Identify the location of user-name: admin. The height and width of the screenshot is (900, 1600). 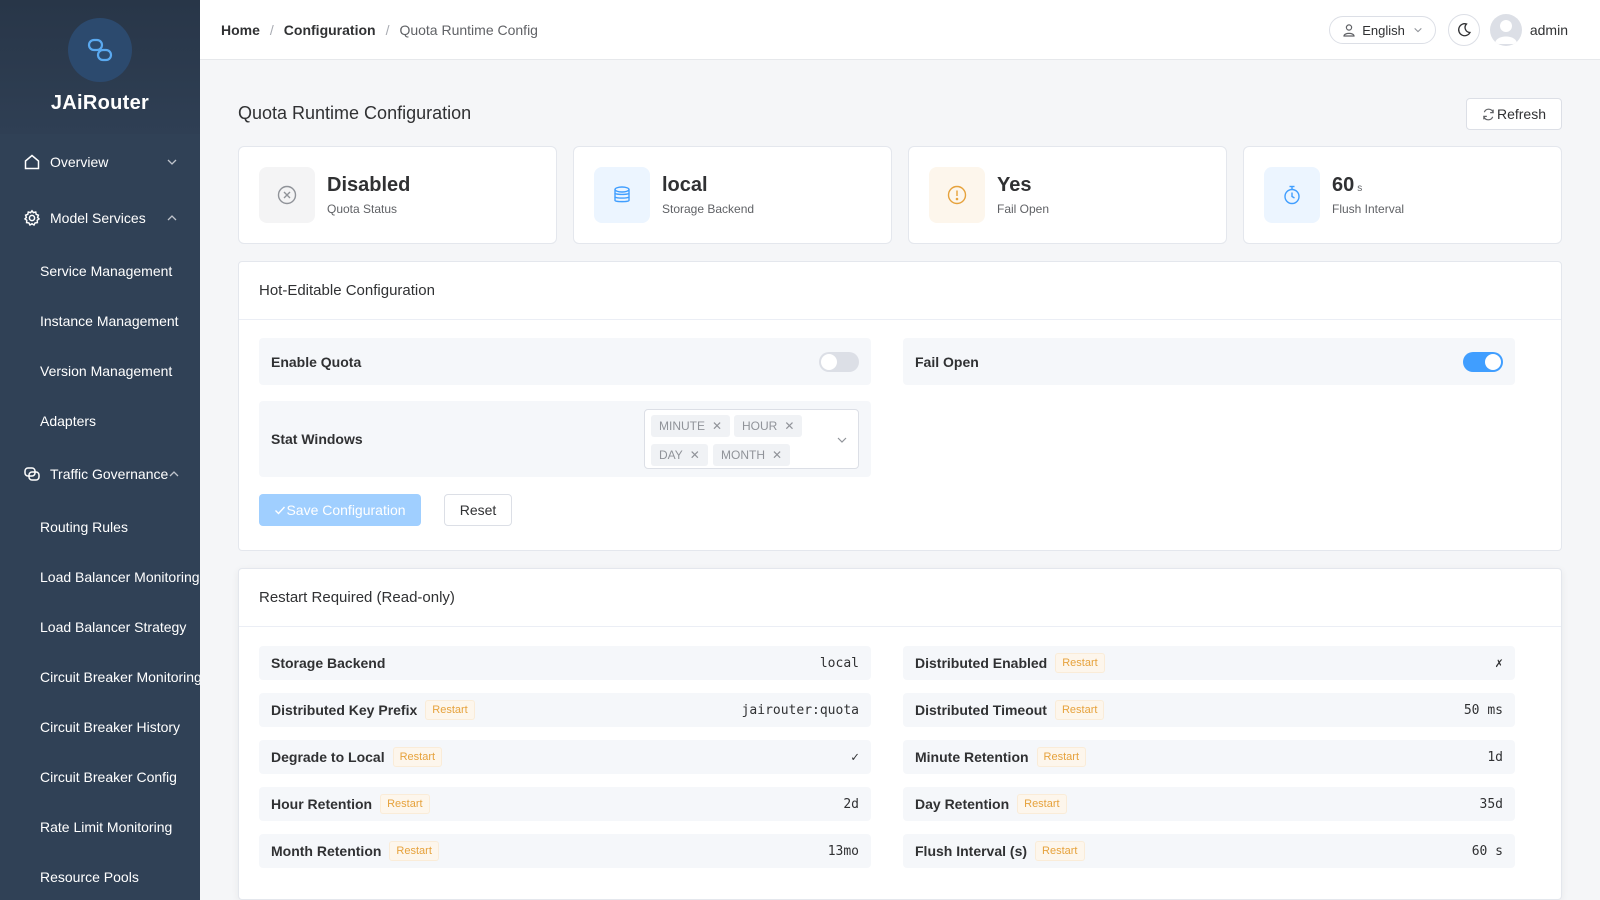
(1549, 30).